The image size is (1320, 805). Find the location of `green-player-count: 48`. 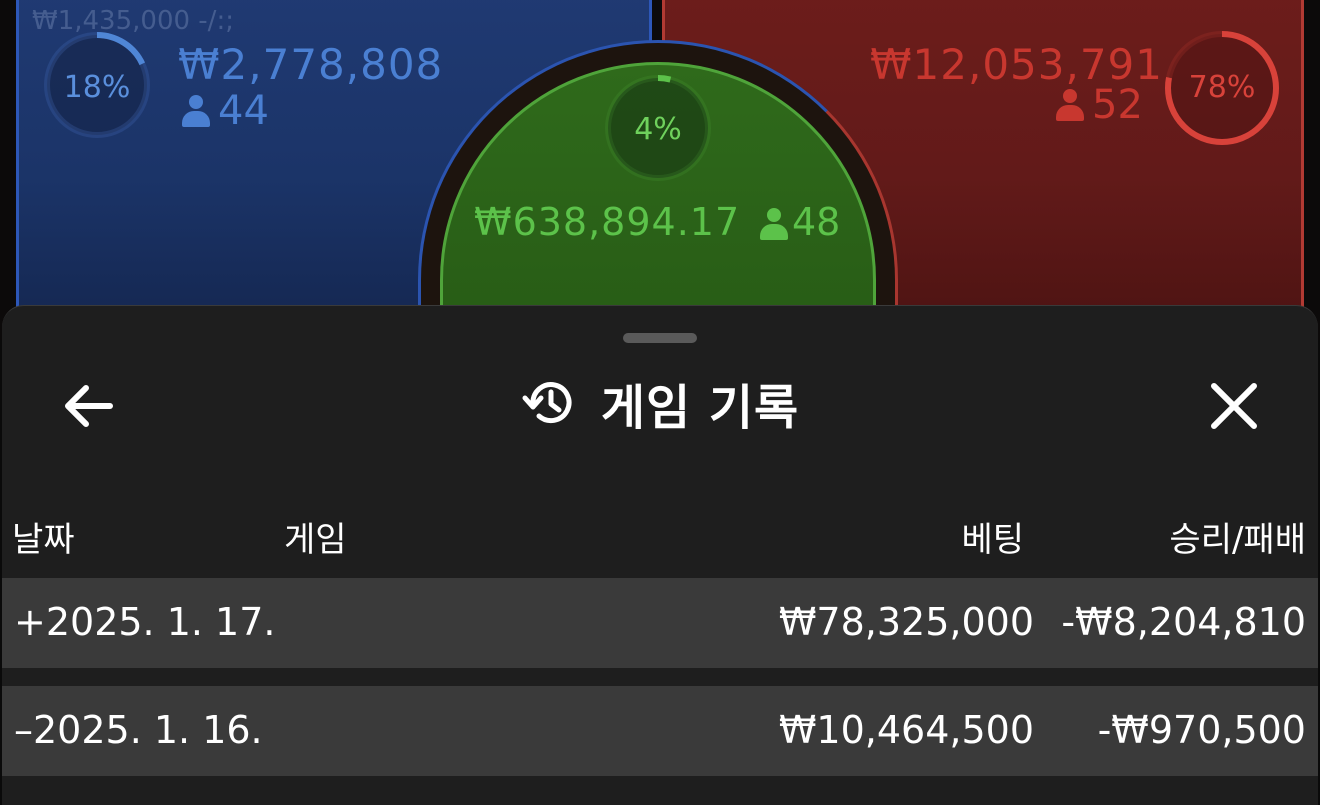

green-player-count: 48 is located at coordinates (800, 222).